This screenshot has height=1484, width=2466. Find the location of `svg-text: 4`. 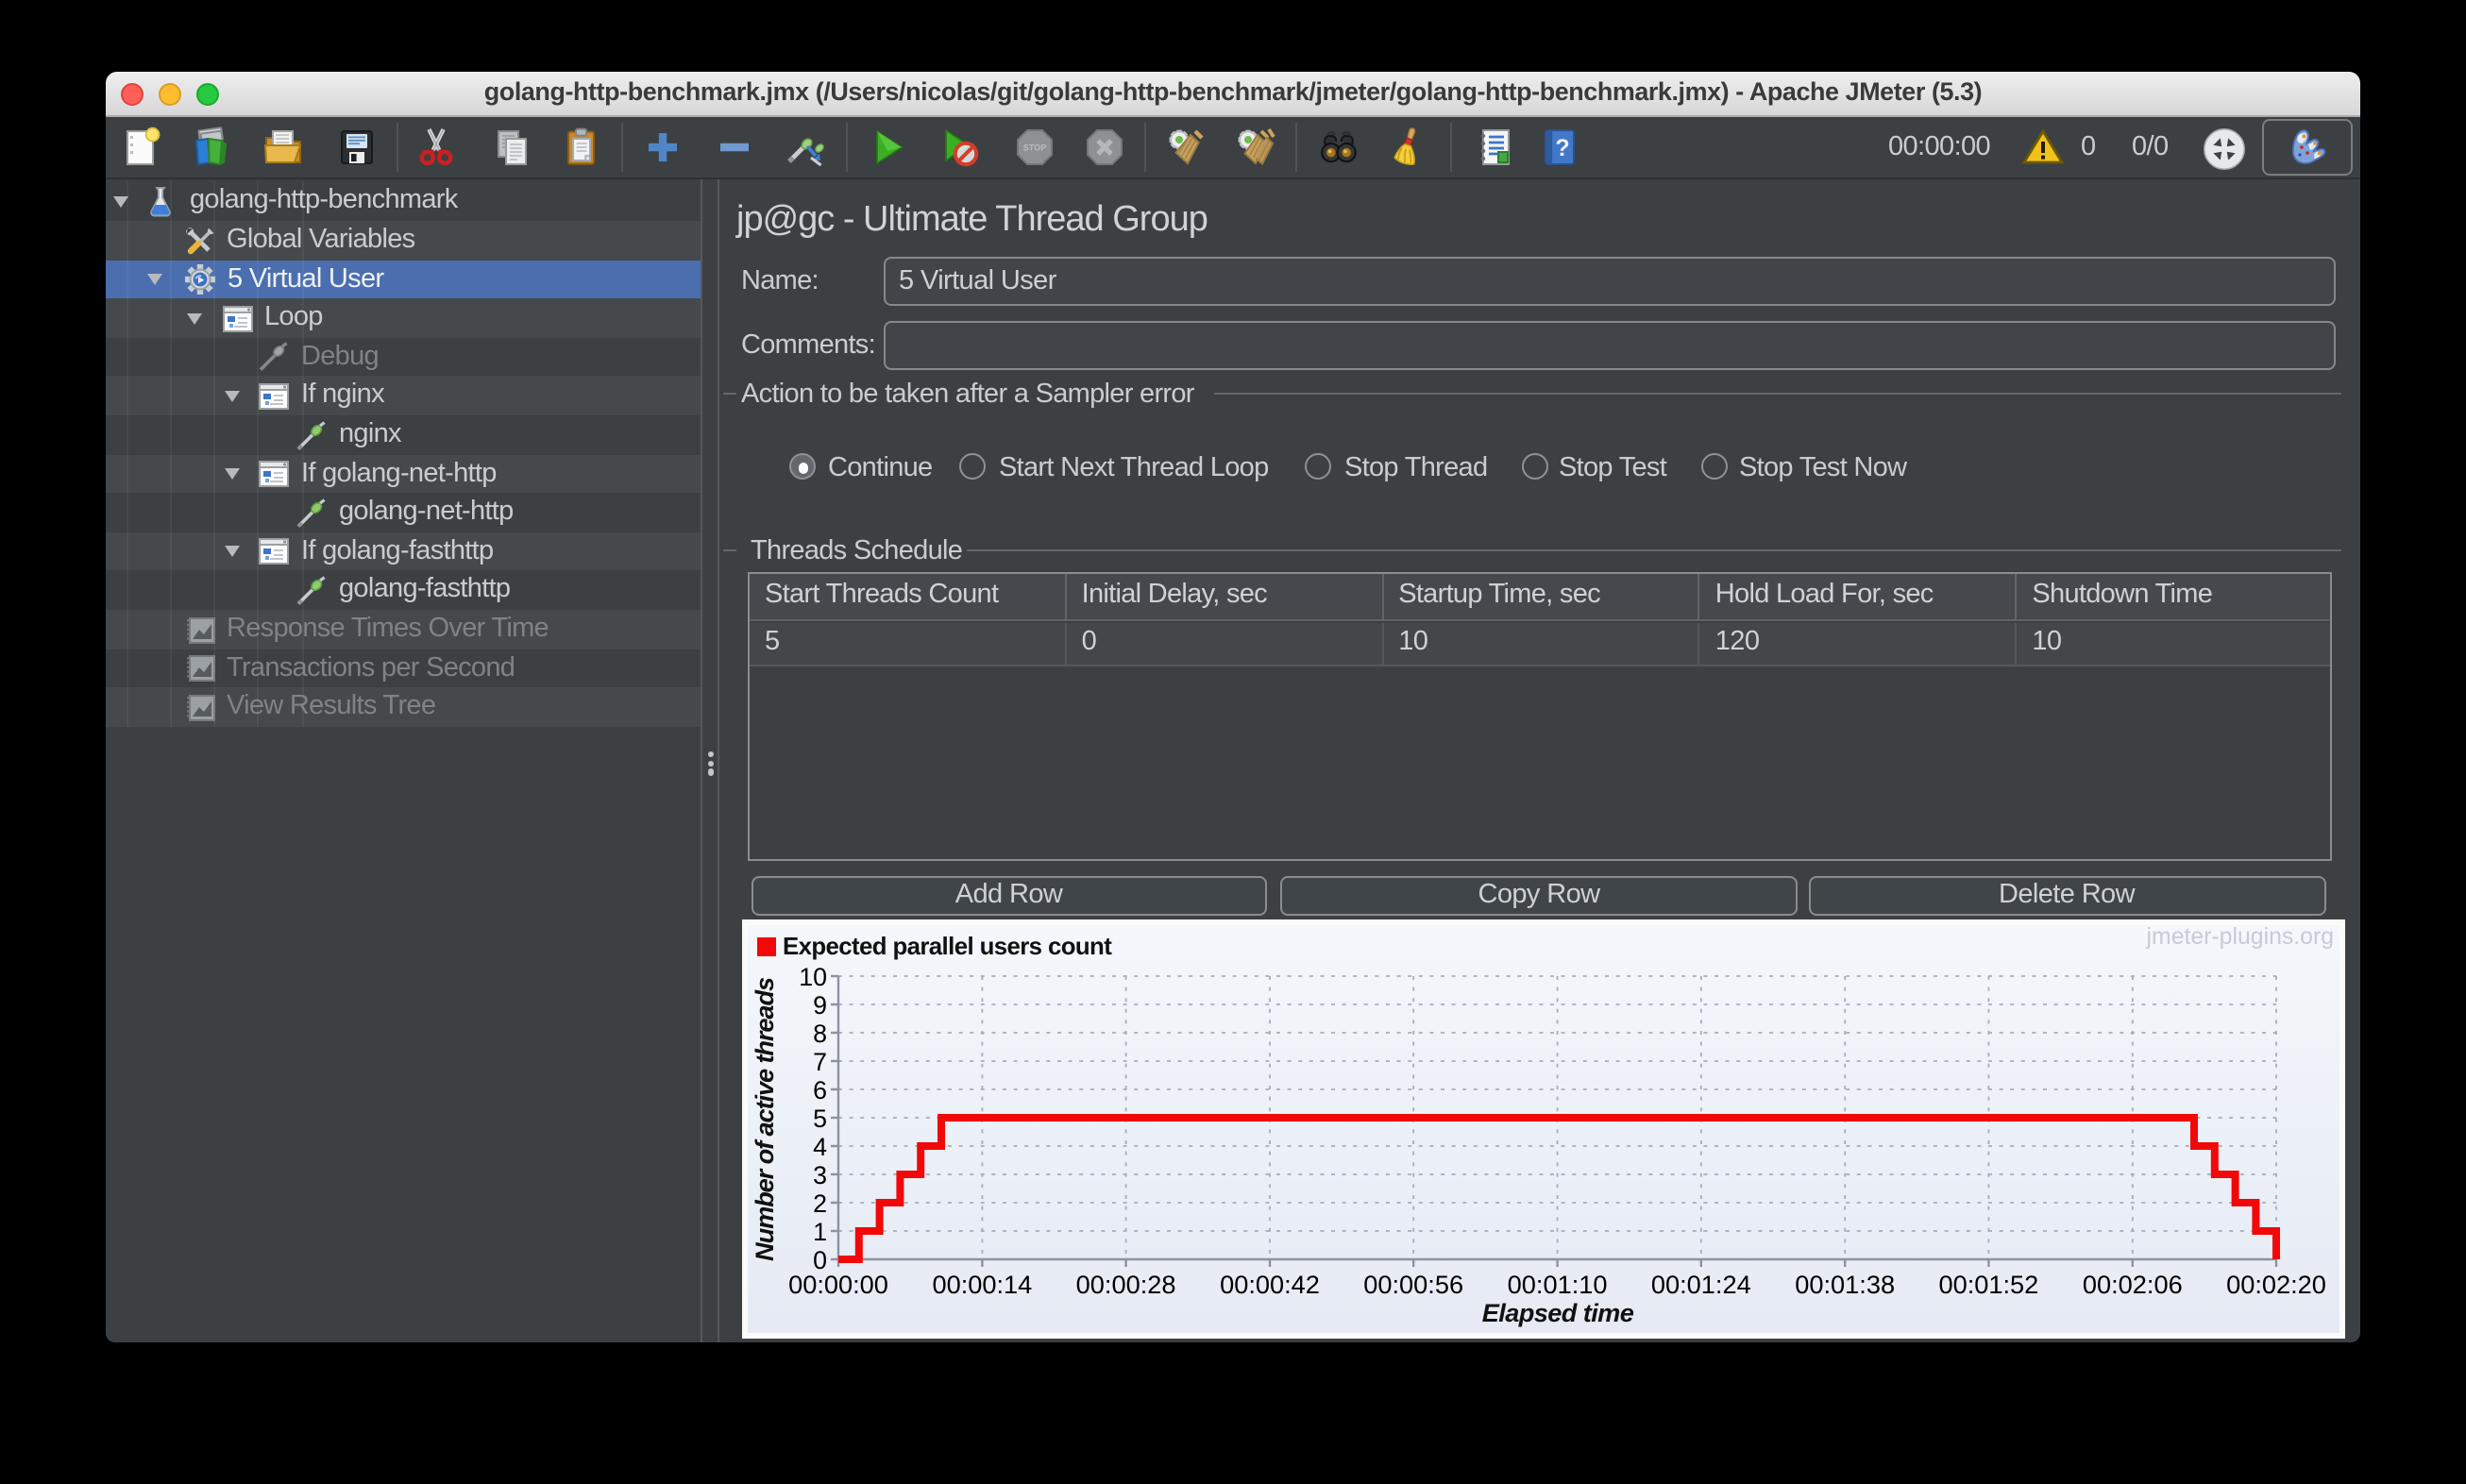

svg-text: 4 is located at coordinates (820, 1147).